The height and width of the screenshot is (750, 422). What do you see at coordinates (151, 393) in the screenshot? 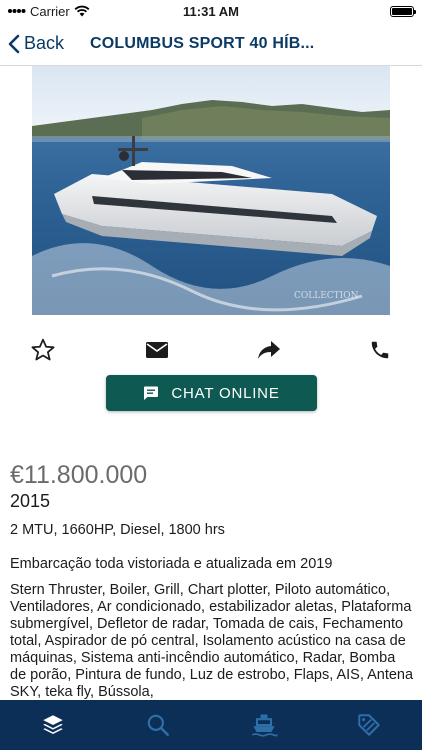
I see `chat-icon` at bounding box center [151, 393].